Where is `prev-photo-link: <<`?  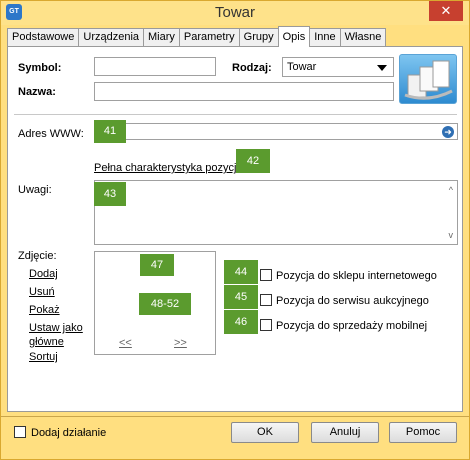
prev-photo-link: << is located at coordinates (125, 343).